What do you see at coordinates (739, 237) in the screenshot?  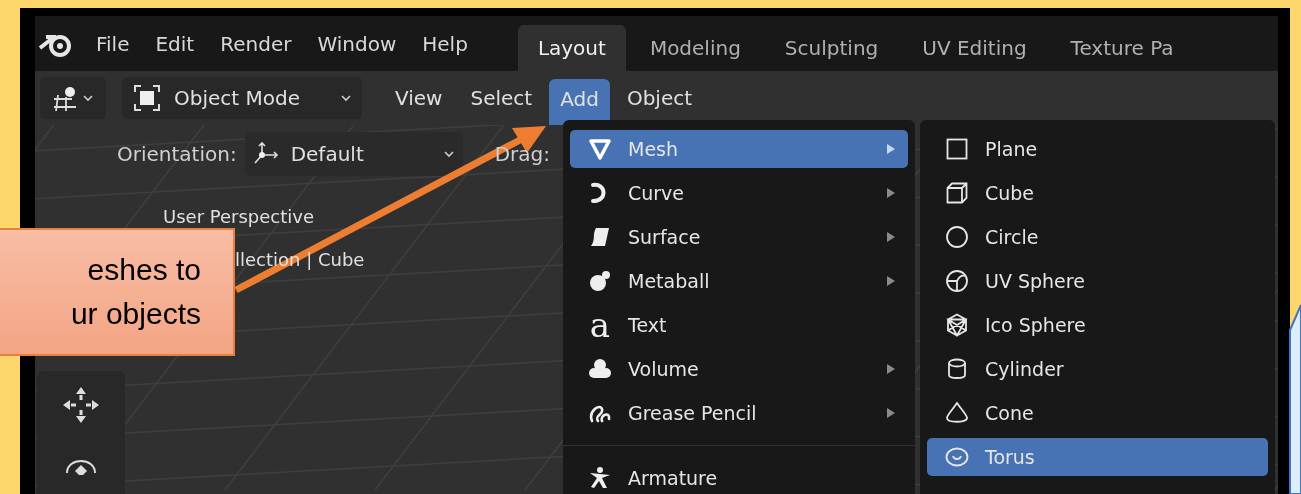 I see `menu-item: Surface` at bounding box center [739, 237].